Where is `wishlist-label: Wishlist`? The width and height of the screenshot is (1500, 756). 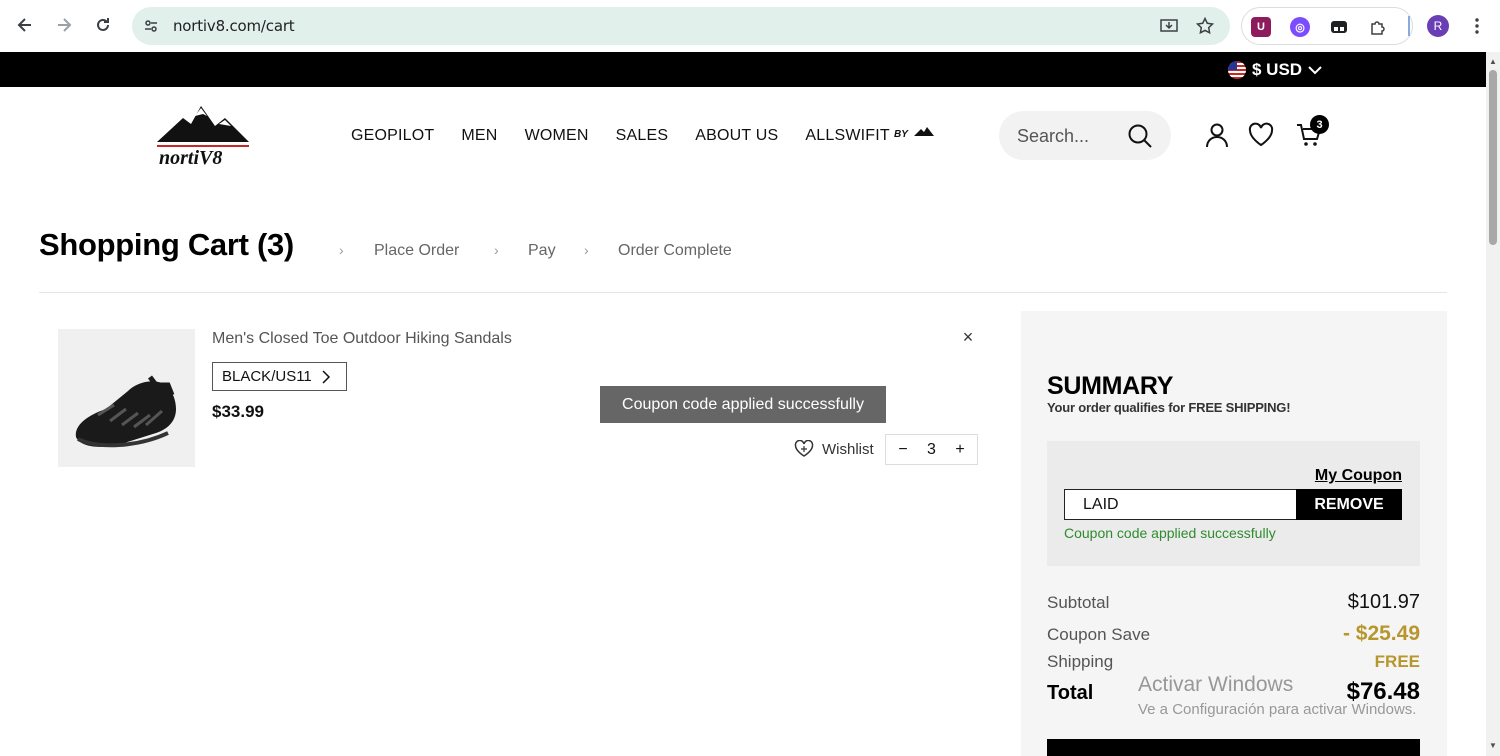 wishlist-label: Wishlist is located at coordinates (848, 449).